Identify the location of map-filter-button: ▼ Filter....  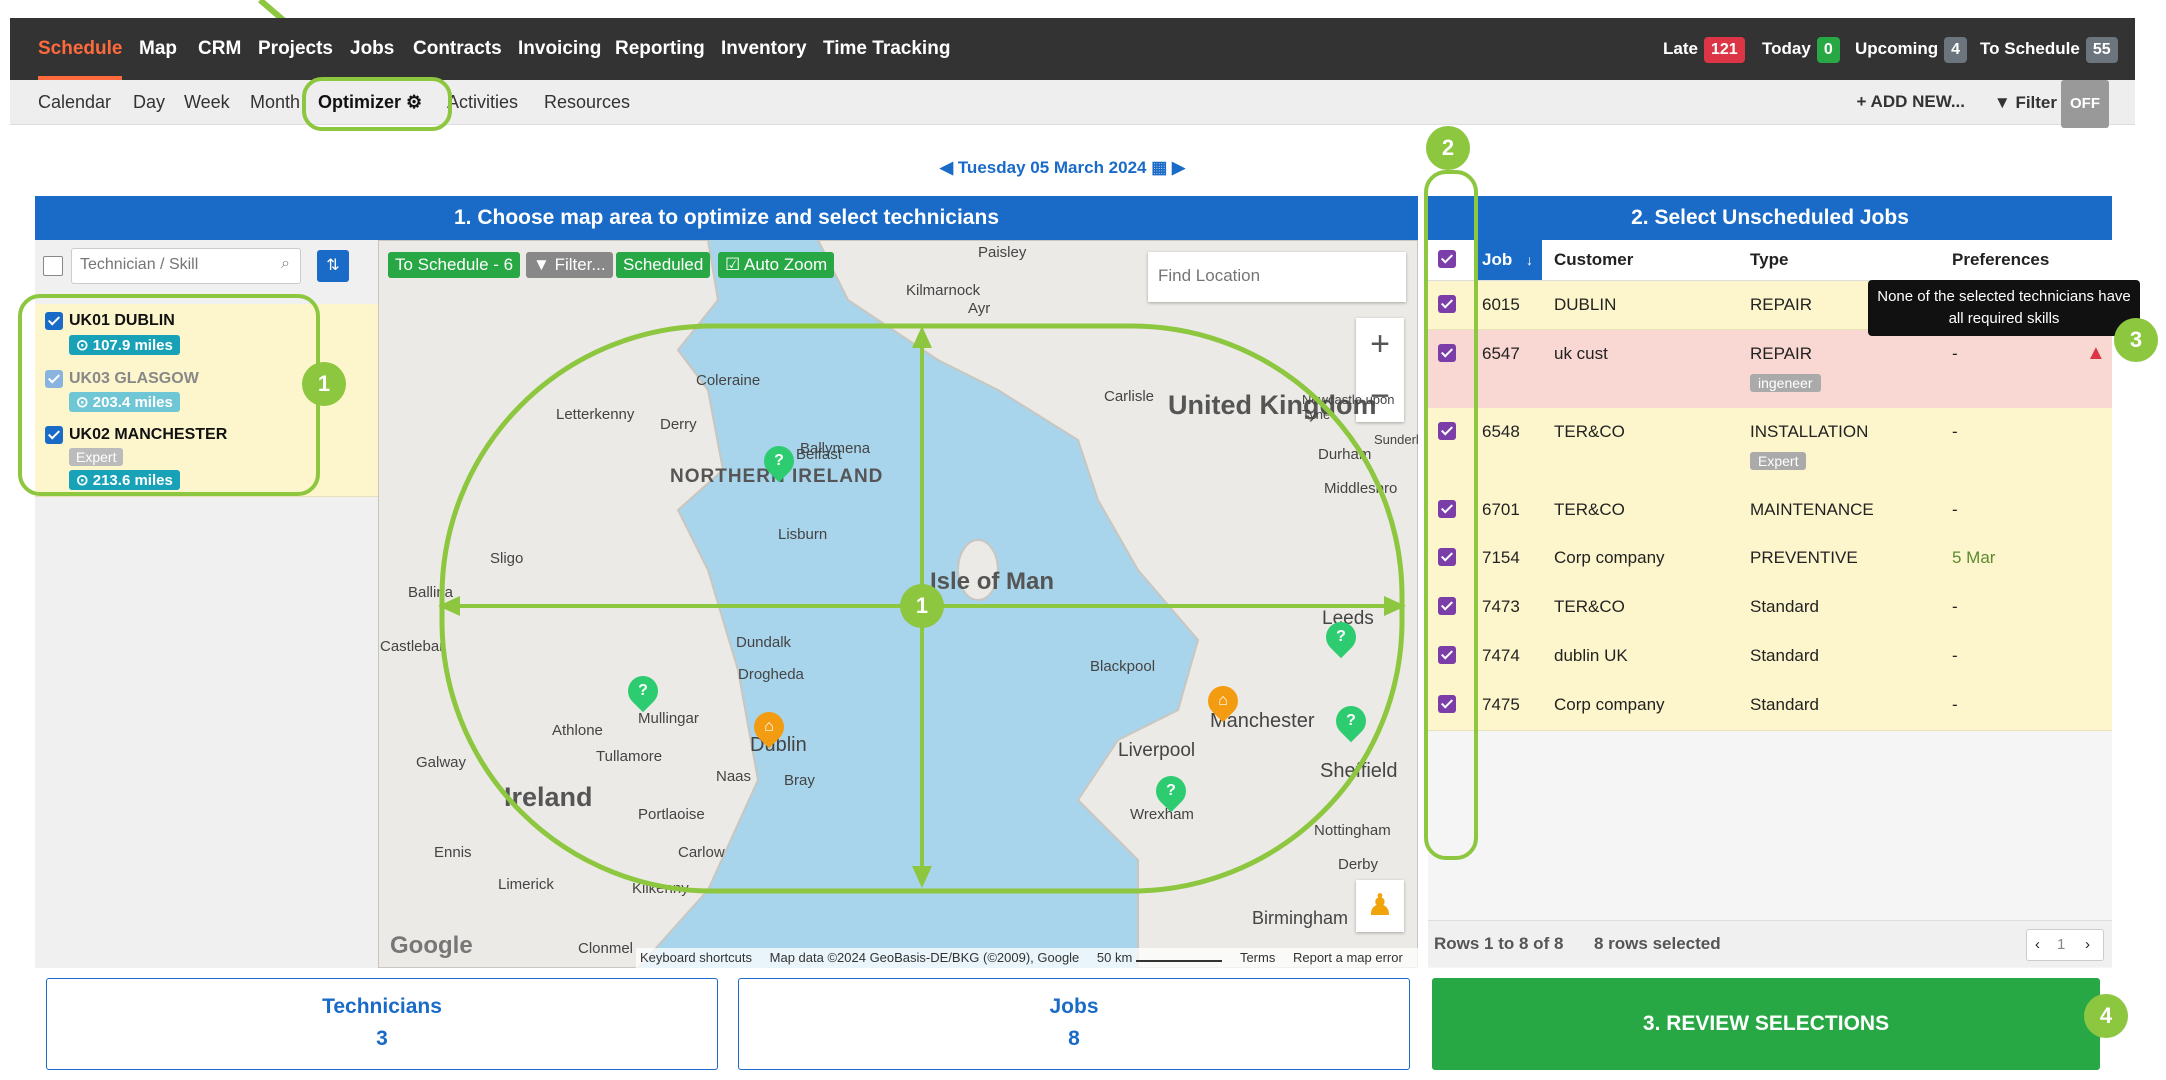
(569, 265).